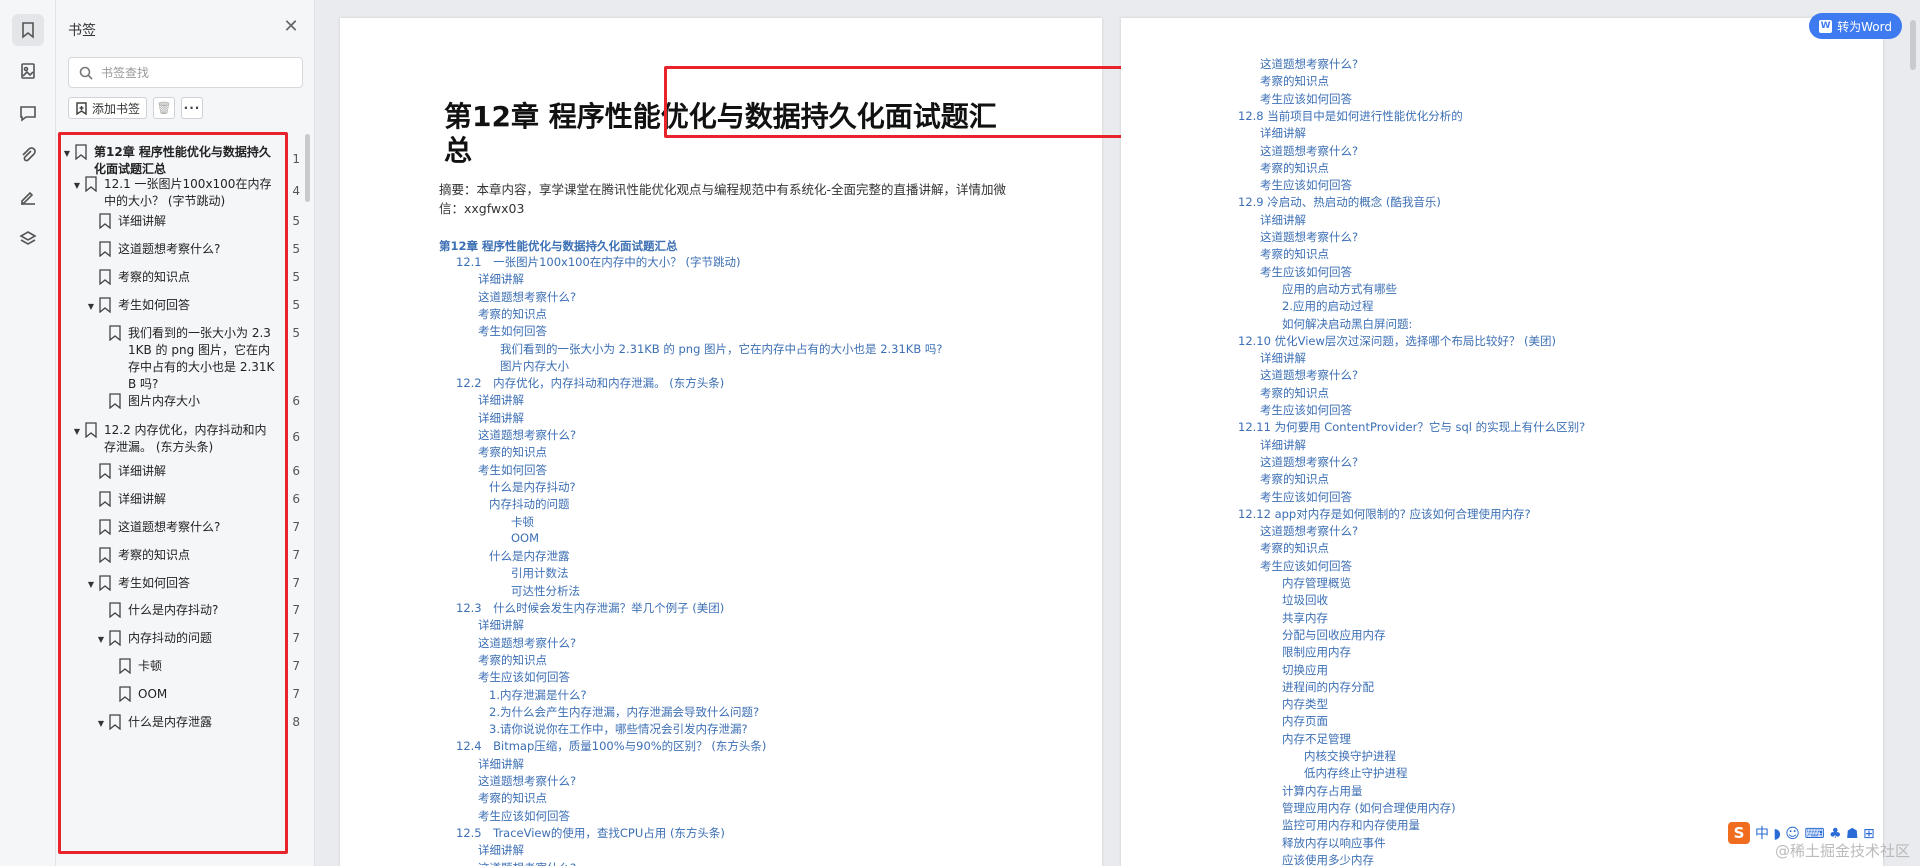  Describe the element at coordinates (529, 556) in the screenshot. I see `toc-entry: 什么是内存泄露` at that location.